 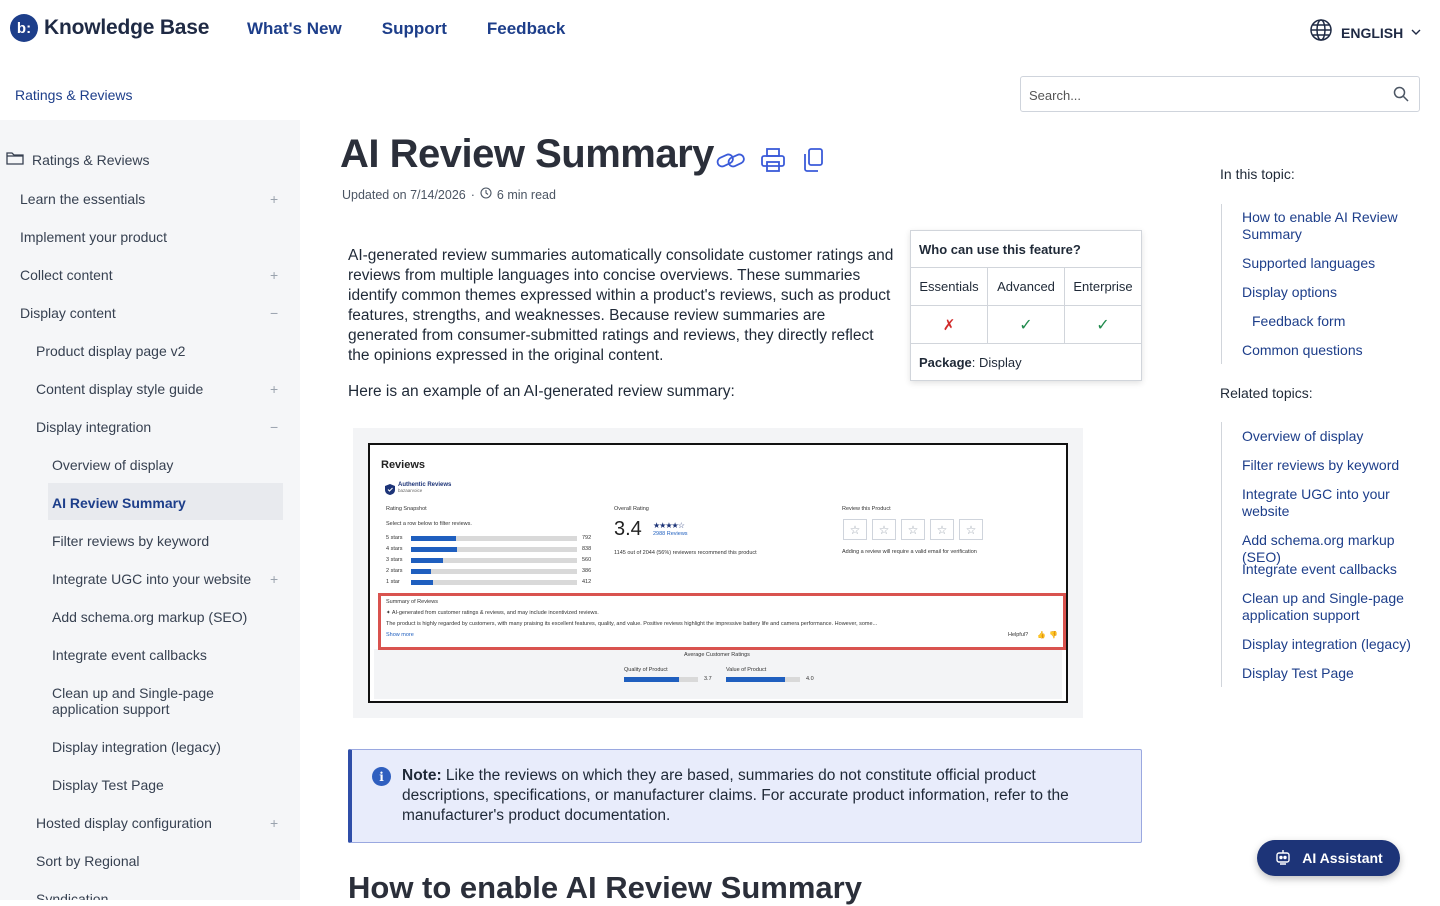 What do you see at coordinates (773, 162) in the screenshot?
I see `print-icon` at bounding box center [773, 162].